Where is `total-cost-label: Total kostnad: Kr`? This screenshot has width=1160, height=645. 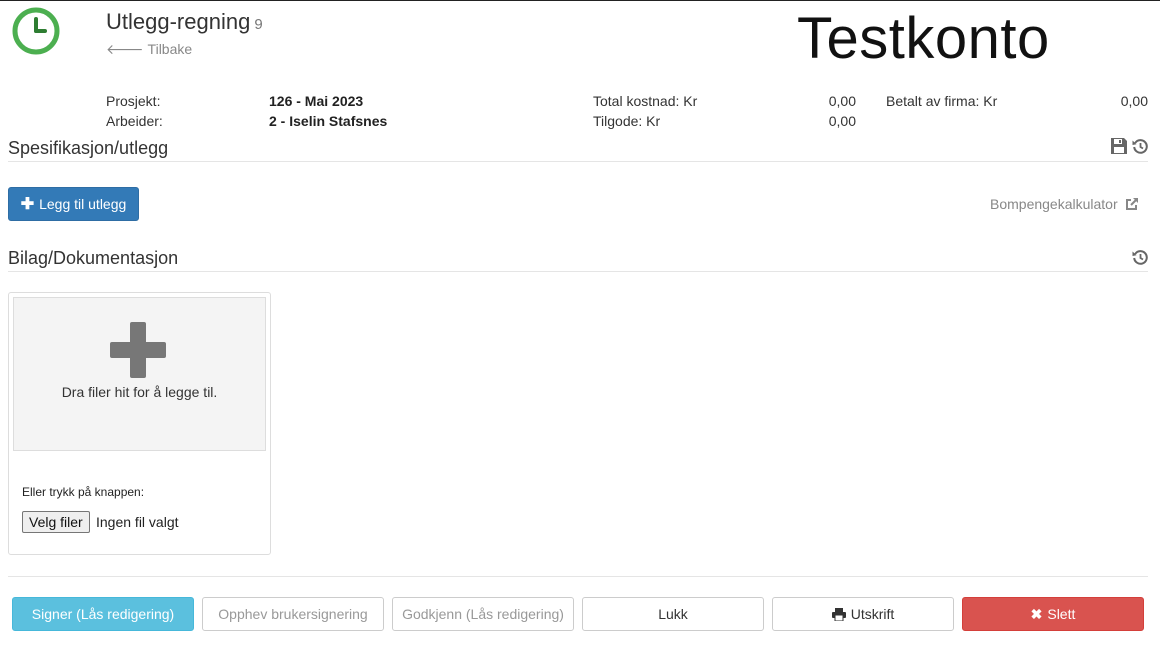 total-cost-label: Total kostnad: Kr is located at coordinates (645, 101).